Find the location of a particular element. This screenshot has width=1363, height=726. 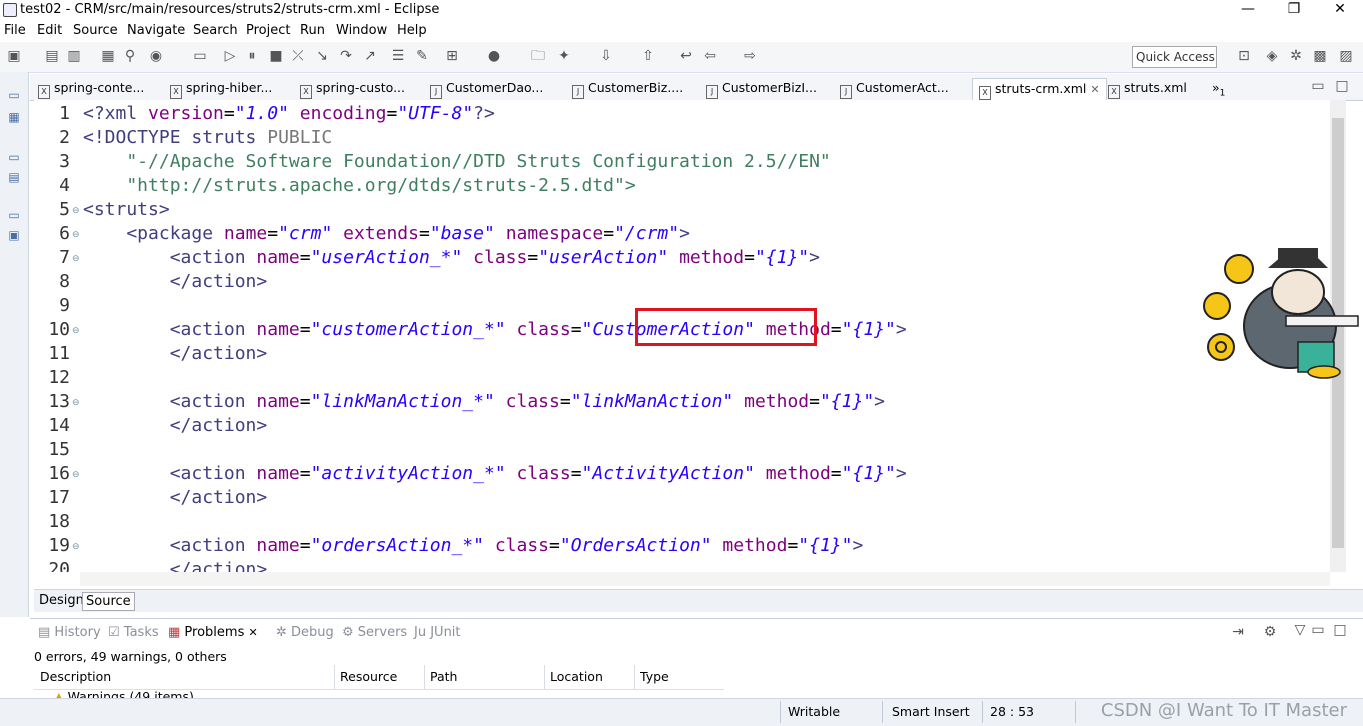

step-return-icon: ↗ is located at coordinates (370, 56).